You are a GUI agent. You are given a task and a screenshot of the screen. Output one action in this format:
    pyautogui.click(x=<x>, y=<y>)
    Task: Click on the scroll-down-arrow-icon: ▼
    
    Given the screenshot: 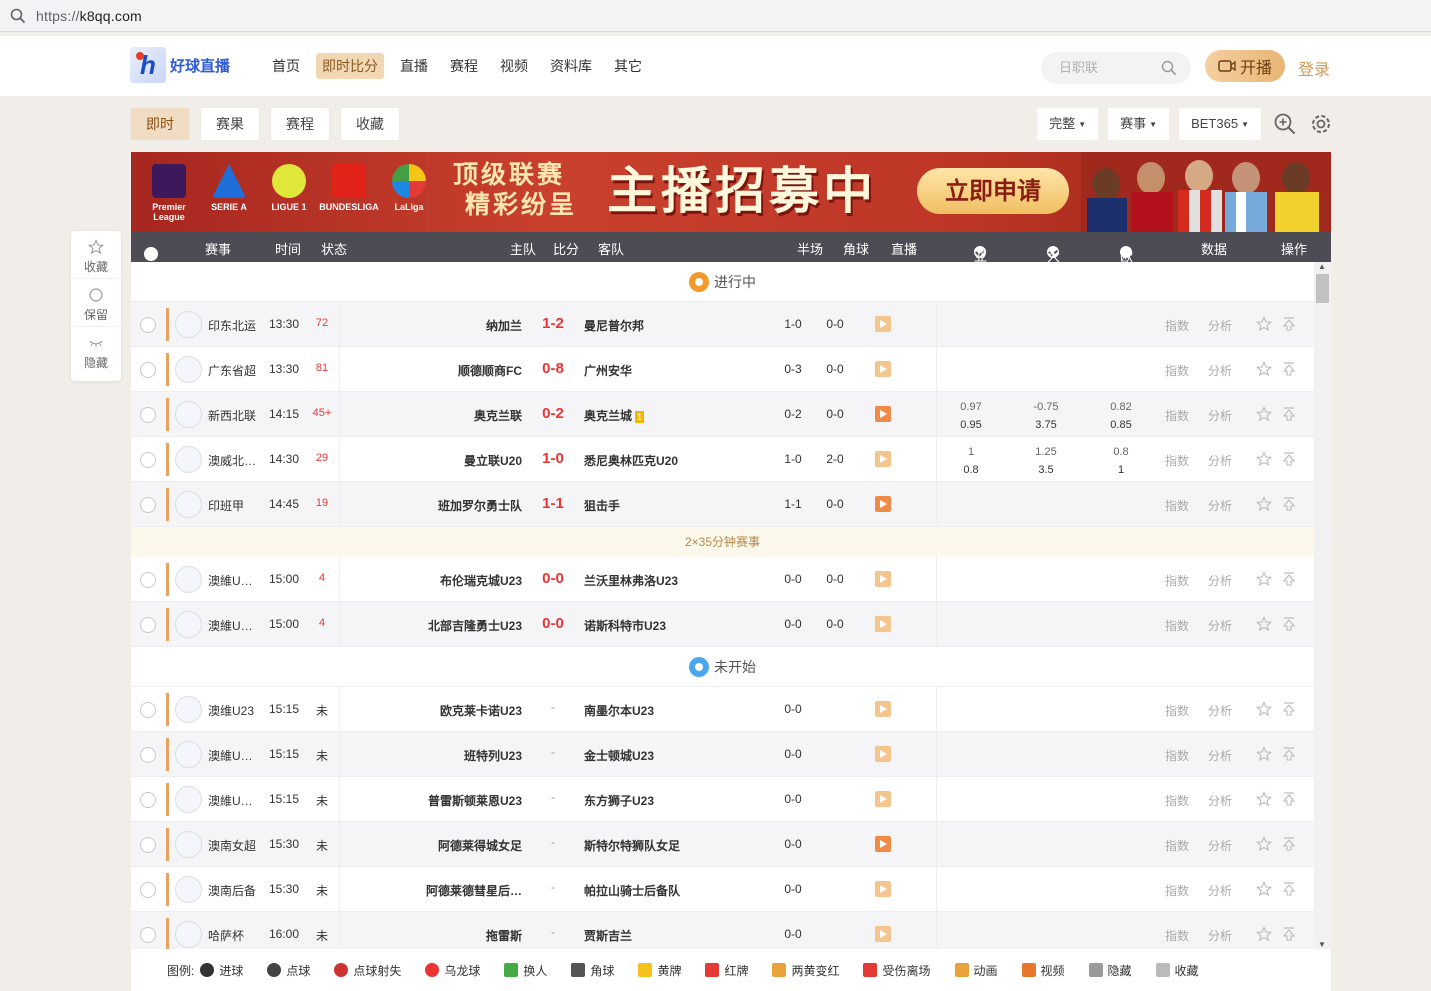 What is the action you would take?
    pyautogui.click(x=1322, y=944)
    